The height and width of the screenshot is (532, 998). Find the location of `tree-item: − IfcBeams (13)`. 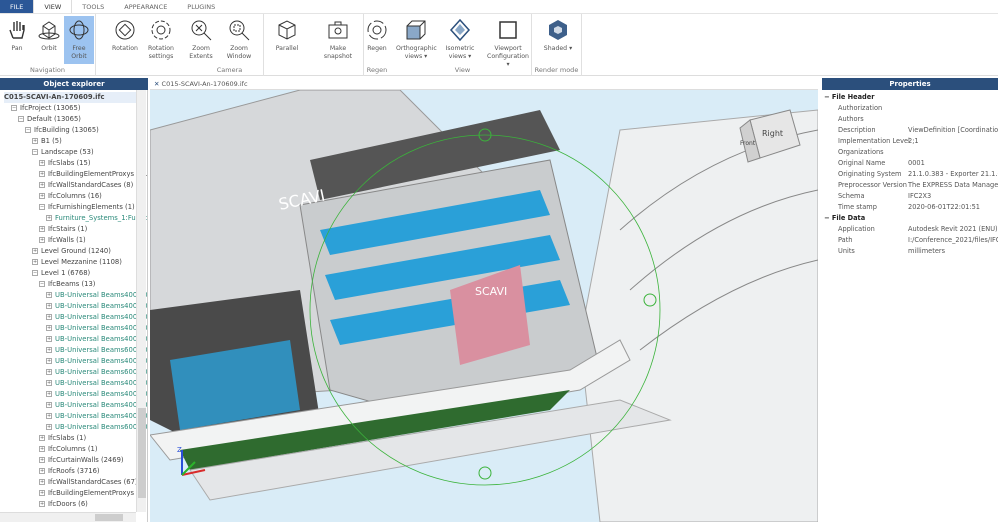

tree-item: − IfcBeams (13) is located at coordinates (67, 284).